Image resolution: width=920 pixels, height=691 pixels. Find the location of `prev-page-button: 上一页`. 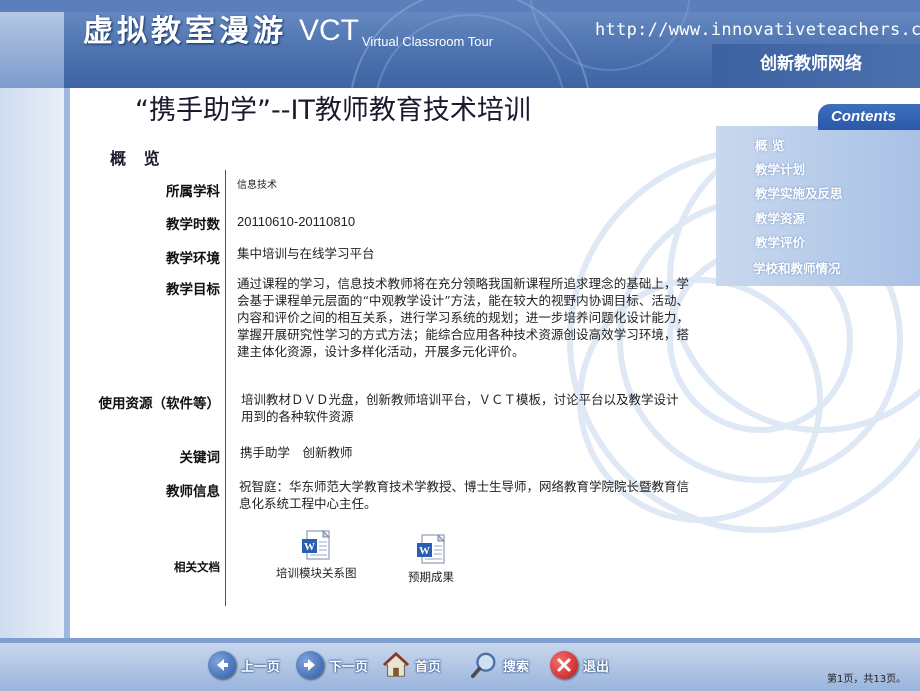

prev-page-button: 上一页 is located at coordinates (244, 665).